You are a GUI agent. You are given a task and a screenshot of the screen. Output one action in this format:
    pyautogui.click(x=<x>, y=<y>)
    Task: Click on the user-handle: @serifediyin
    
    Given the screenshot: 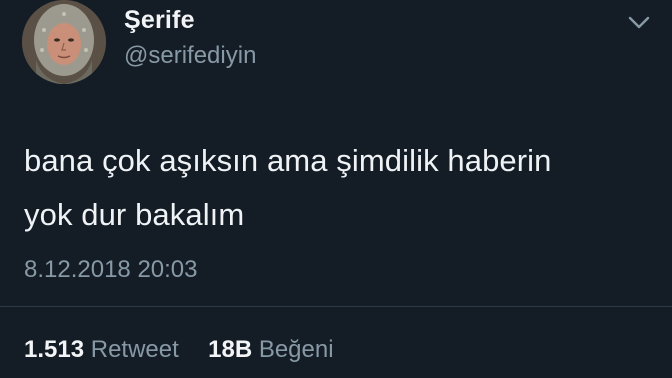 What is the action you would take?
    pyautogui.click(x=190, y=56)
    